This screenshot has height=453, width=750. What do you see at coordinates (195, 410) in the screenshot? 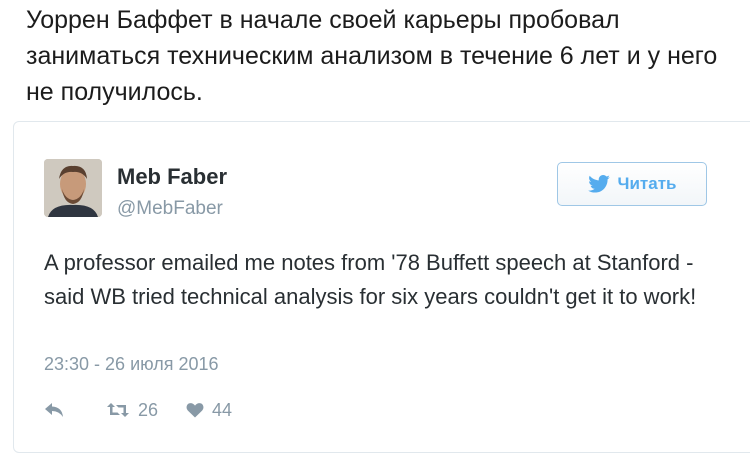
I see `heart-icon` at bounding box center [195, 410].